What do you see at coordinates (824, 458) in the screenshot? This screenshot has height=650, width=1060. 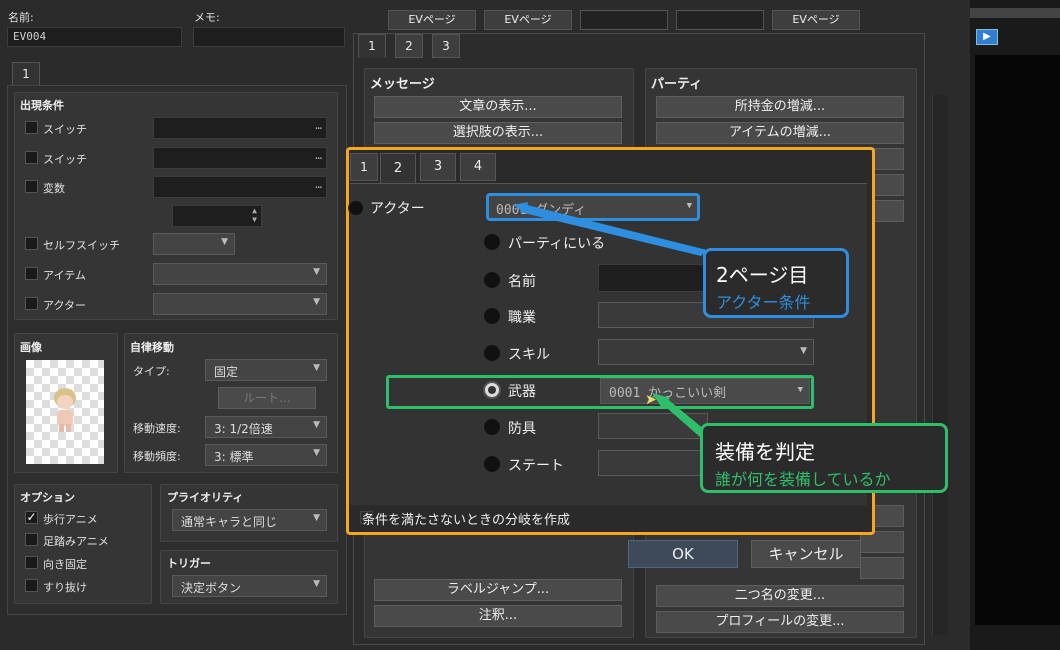 I see `green-callout: 装備を判定 誰が何を装備しているか` at bounding box center [824, 458].